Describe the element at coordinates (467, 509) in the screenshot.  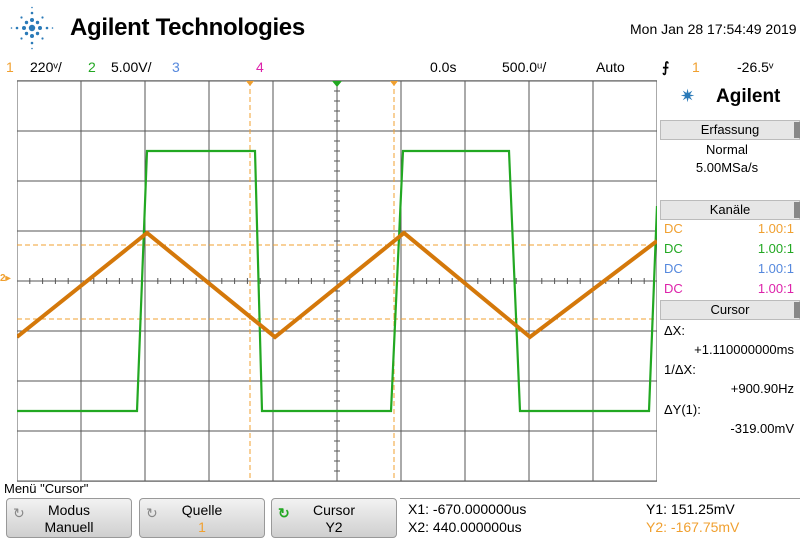
I see `x1-readout: X1: -670.000000us` at that location.